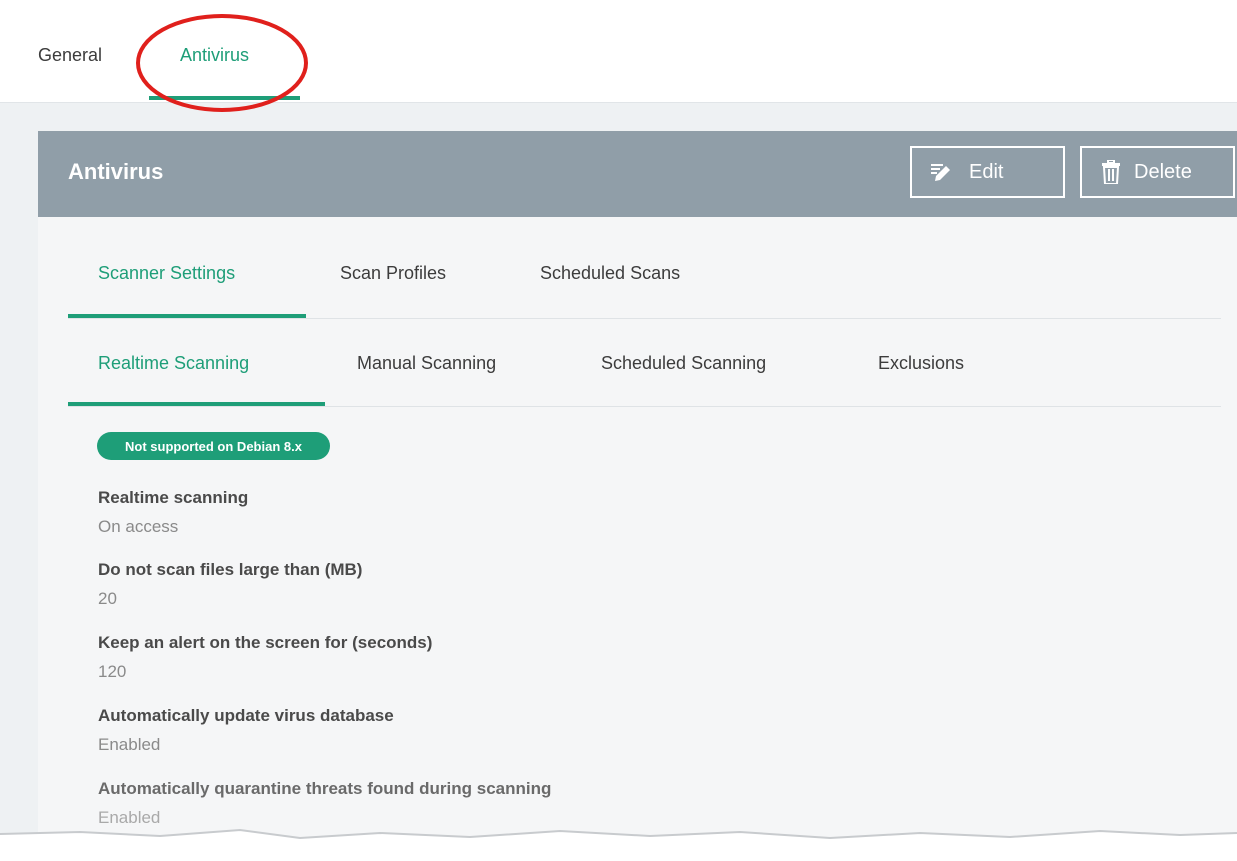 The width and height of the screenshot is (1237, 861). Describe the element at coordinates (921, 363) in the screenshot. I see `tab-exclusions: Exclusions` at that location.